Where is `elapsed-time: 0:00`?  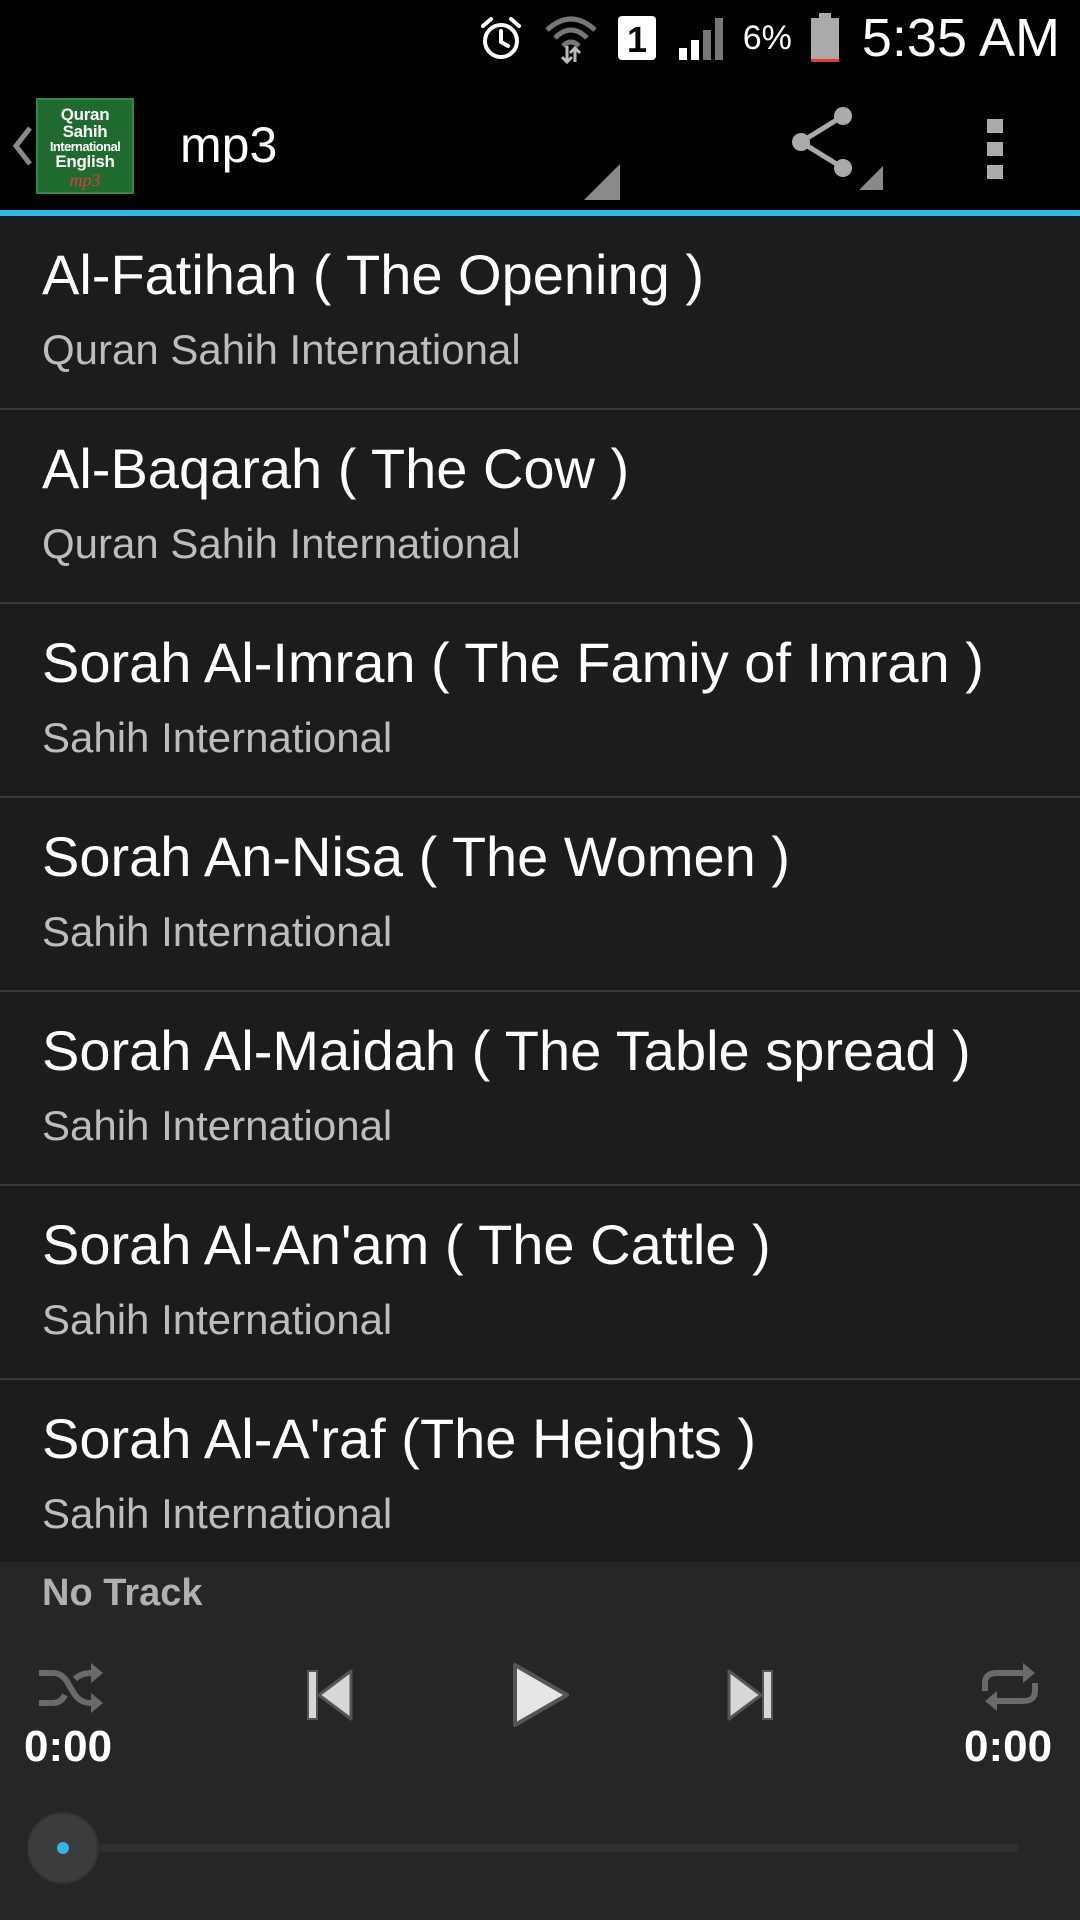
elapsed-time: 0:00 is located at coordinates (68, 1746).